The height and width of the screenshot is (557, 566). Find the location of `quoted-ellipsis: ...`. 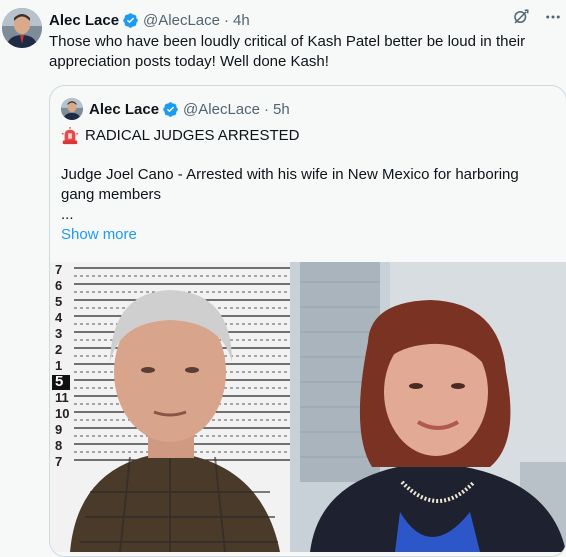

quoted-ellipsis: ... is located at coordinates (67, 214).